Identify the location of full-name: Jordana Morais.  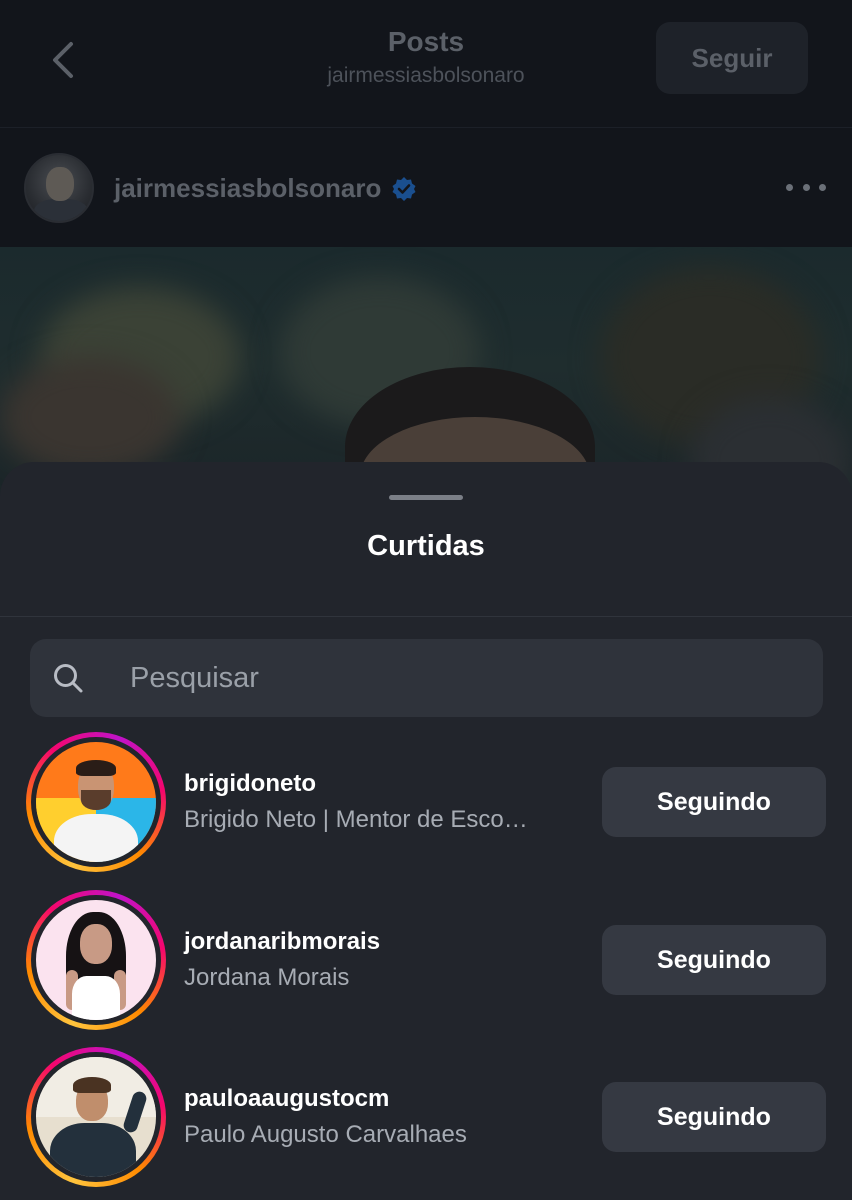
(267, 977).